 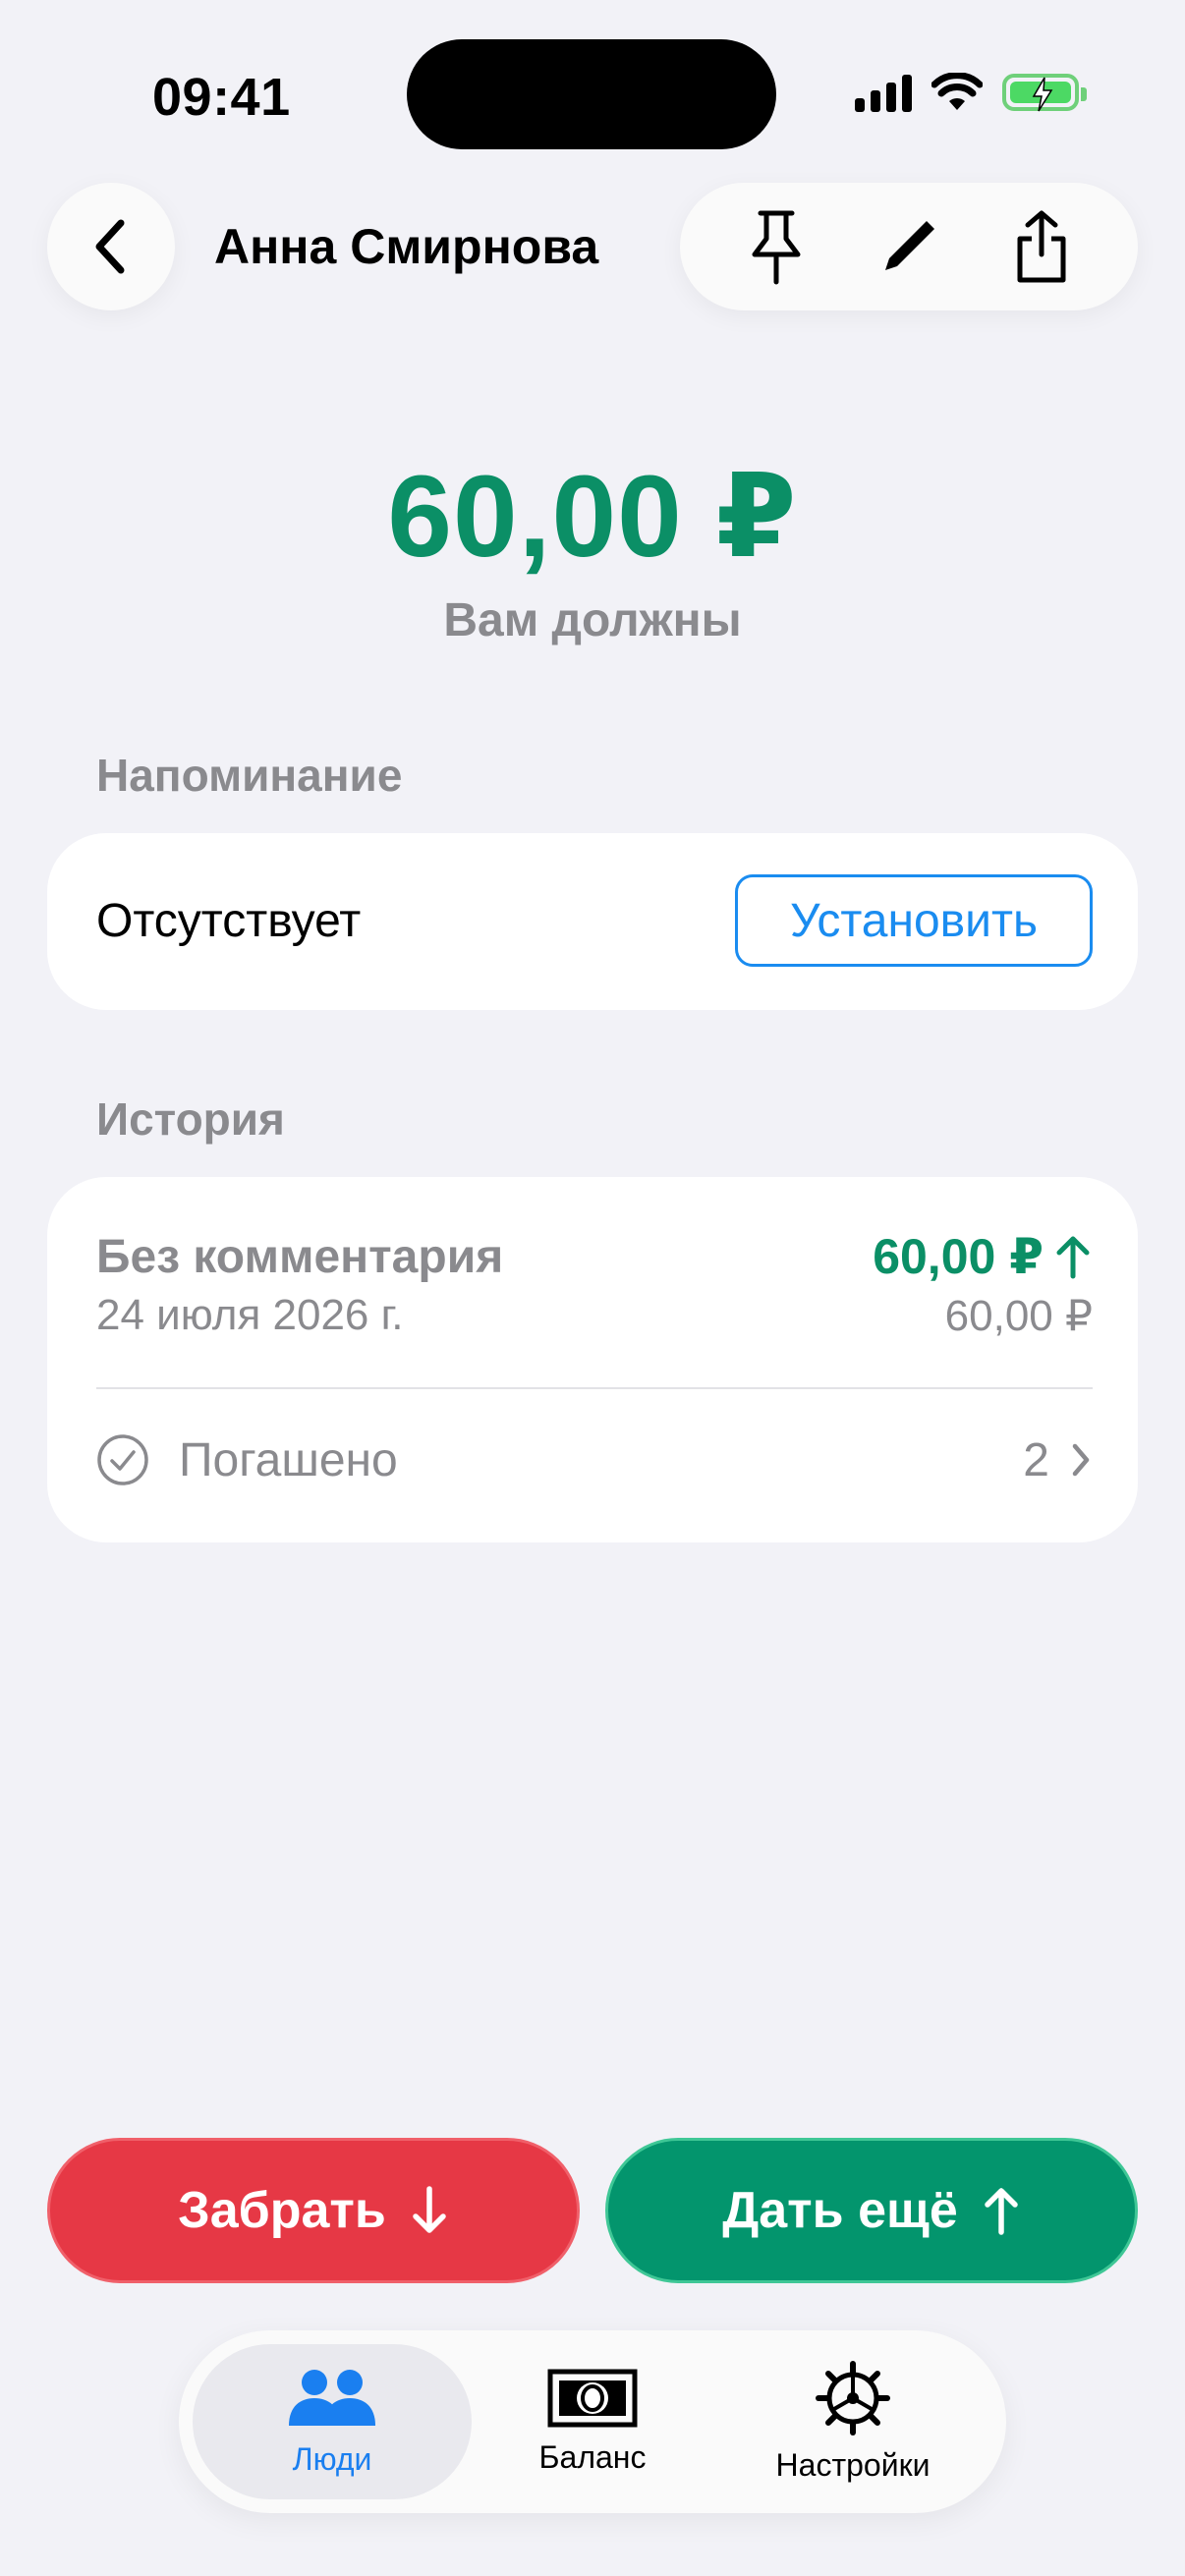 I want to click on tab-settings: Настройки, so click(x=852, y=2421).